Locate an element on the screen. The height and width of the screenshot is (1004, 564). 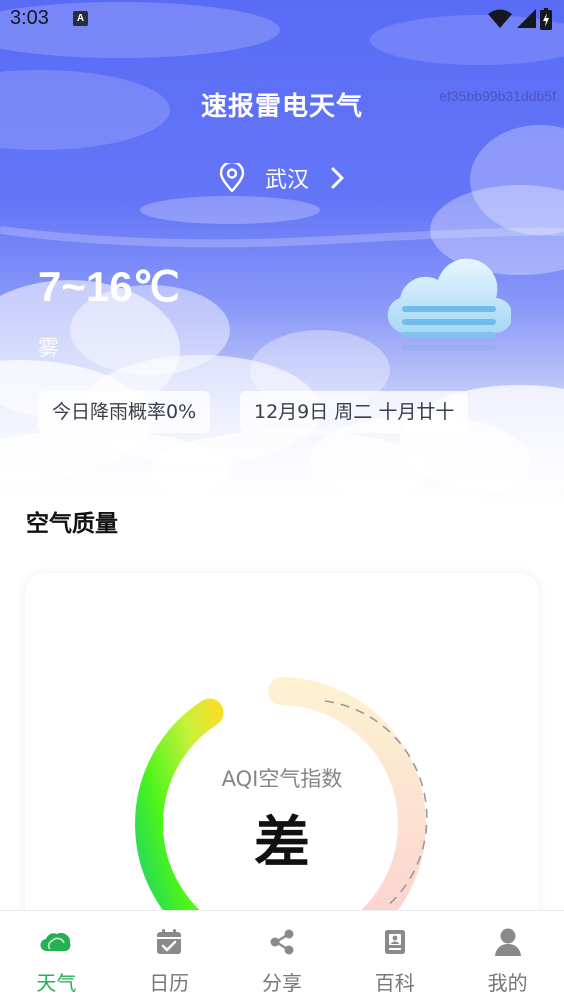
nav-label-weather: 天气 is located at coordinates (56, 983).